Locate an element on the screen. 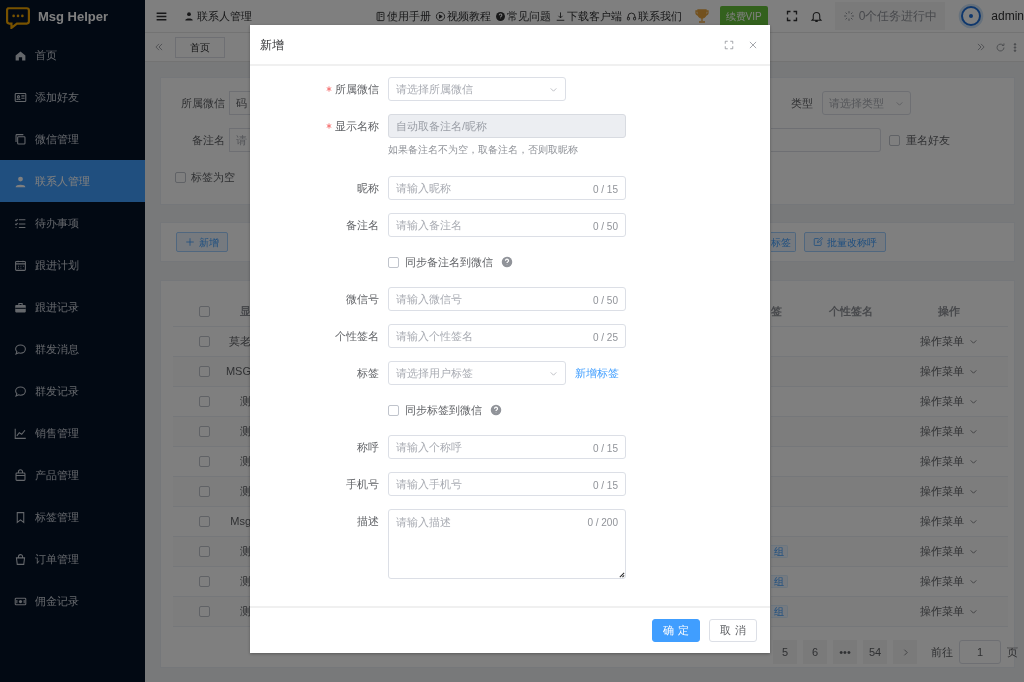  chat-logo-icon is located at coordinates (18, 17).